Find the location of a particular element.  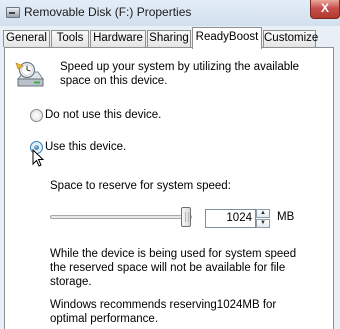

spinner-buttons: ▲ ▼ is located at coordinates (263, 218).